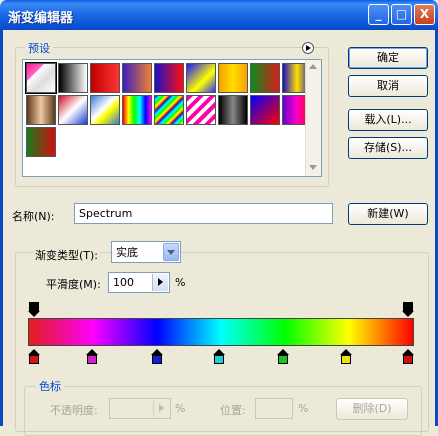  I want to click on opacity-unit: %, so click(180, 408).